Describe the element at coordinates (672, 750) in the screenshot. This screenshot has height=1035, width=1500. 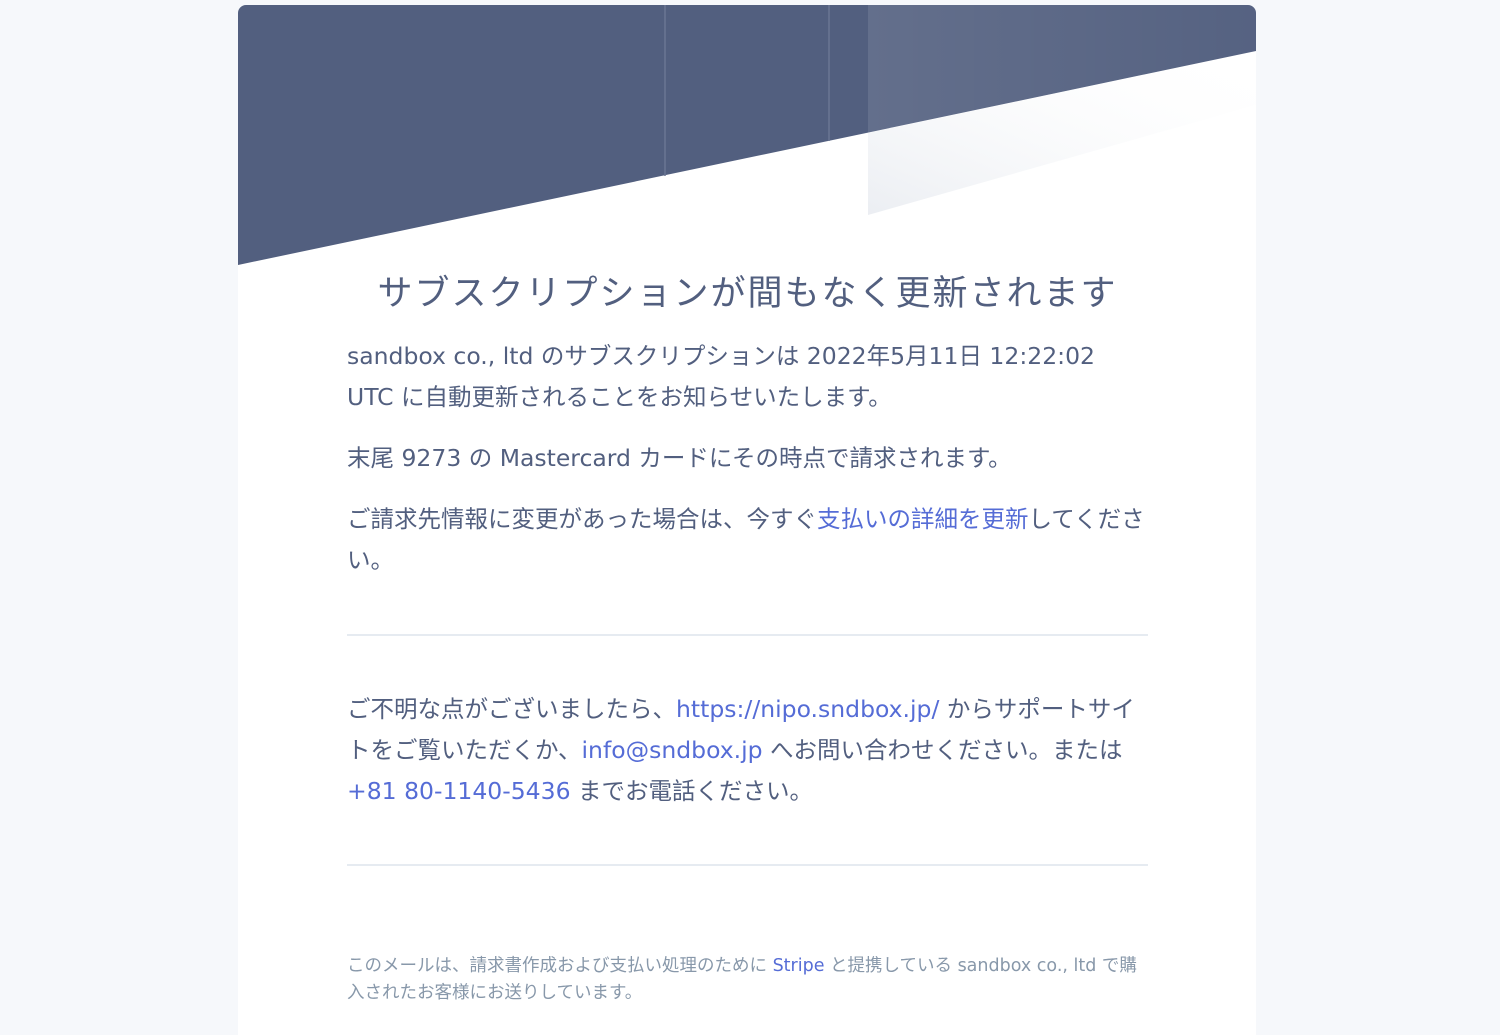
I see `support-email-link: info@sndbox.jp` at that location.